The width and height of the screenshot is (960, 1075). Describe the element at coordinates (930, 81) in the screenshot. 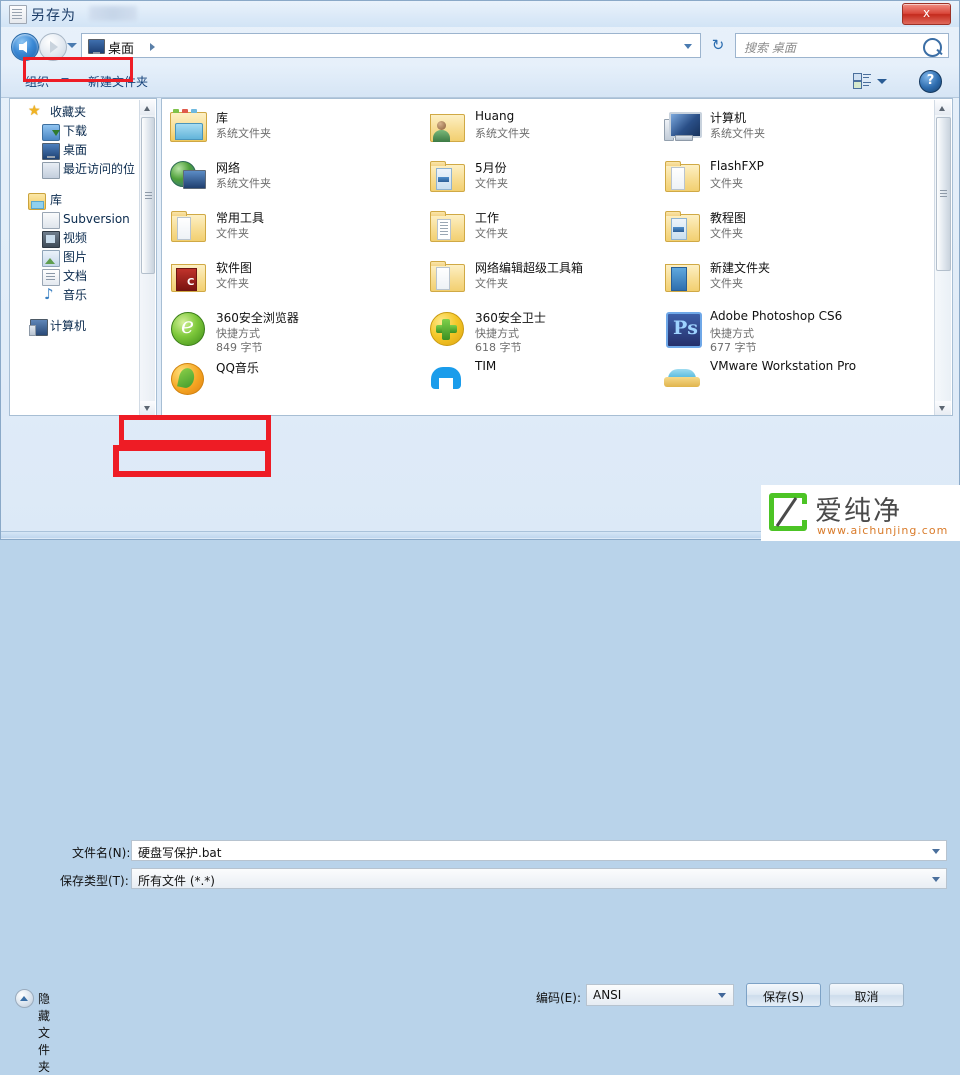

I see `help-button: ?` at that location.